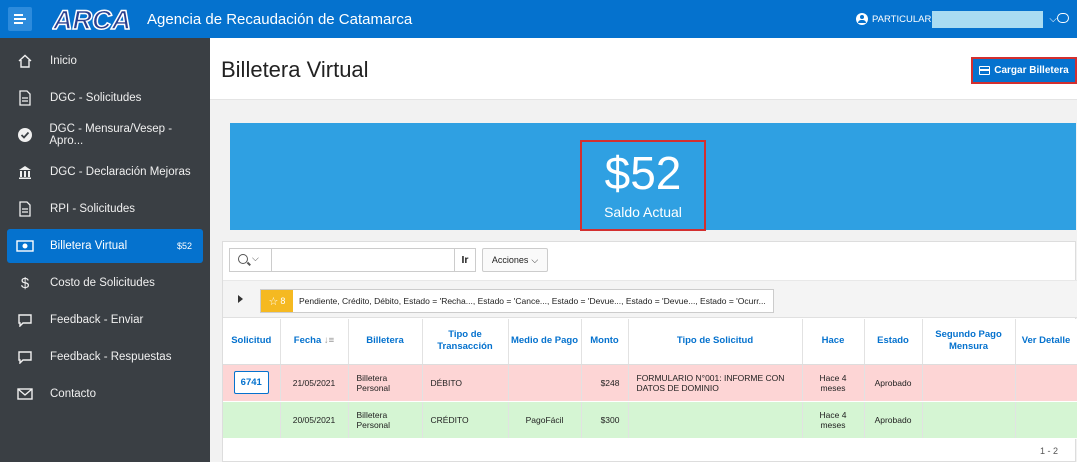  What do you see at coordinates (1031, 70) in the screenshot?
I see `cargar-billetera-label: Cargar Billetera` at bounding box center [1031, 70].